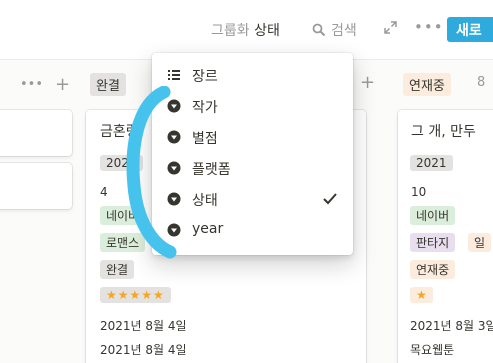  Describe the element at coordinates (205, 77) in the screenshot. I see `menu-item-label: 장르` at that location.